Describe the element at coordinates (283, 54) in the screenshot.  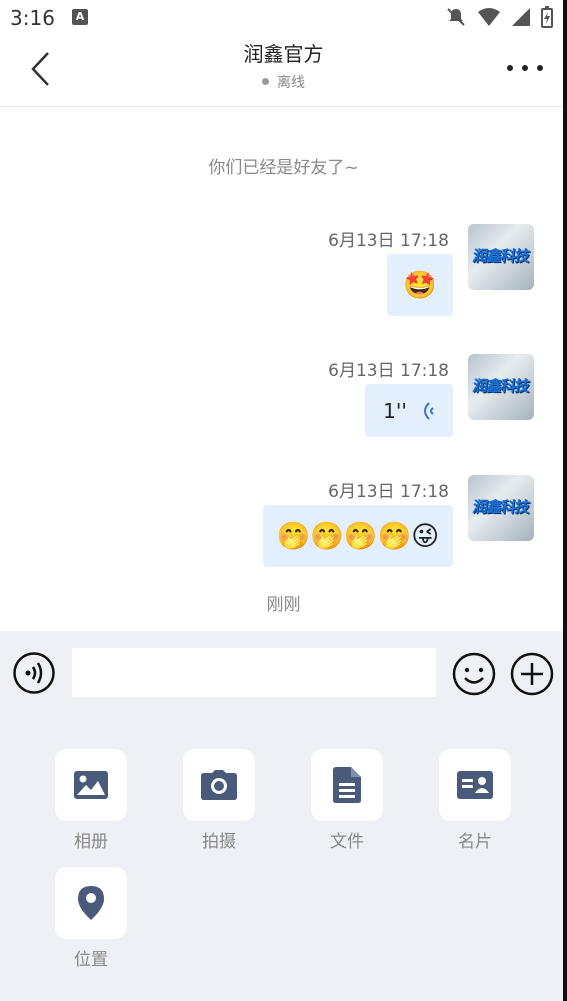
I see `page-title: 润鑫官方` at that location.